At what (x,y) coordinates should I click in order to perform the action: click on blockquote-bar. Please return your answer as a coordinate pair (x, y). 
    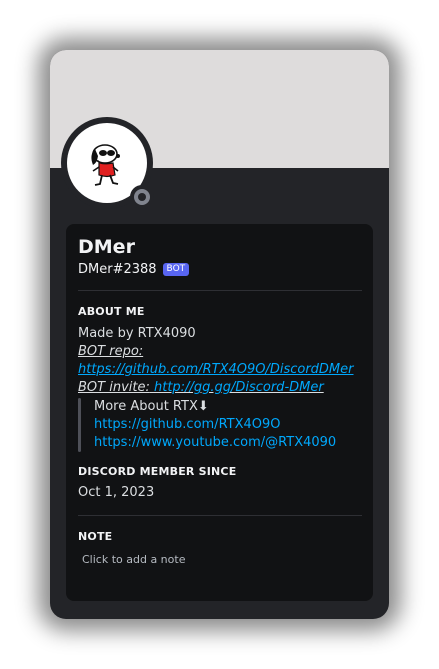
    Looking at the image, I should click on (79, 425).